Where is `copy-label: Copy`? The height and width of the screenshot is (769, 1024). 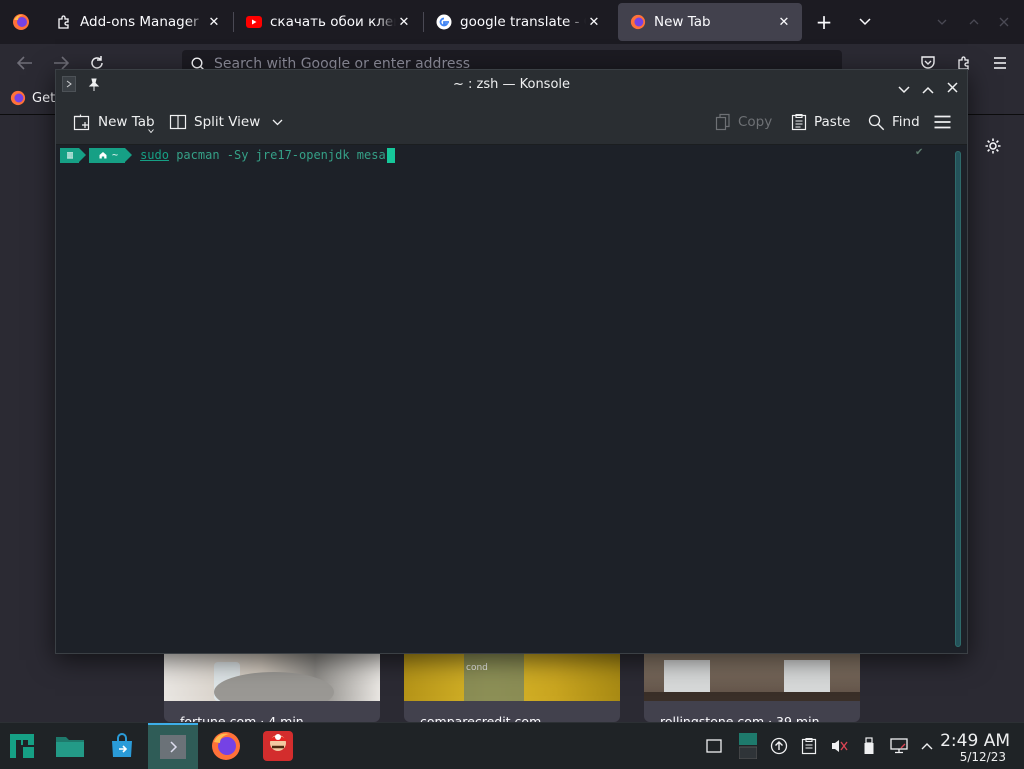 copy-label: Copy is located at coordinates (755, 122).